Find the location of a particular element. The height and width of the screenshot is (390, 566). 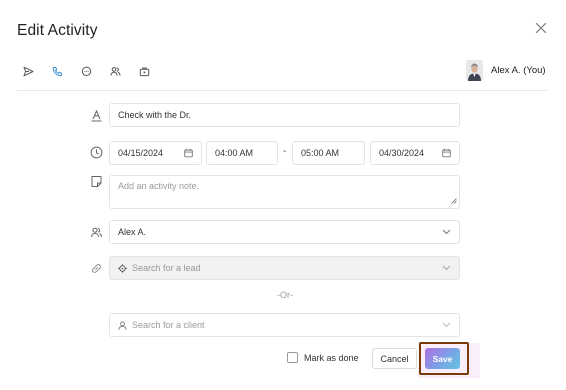

activity-owner: Alex A. (You) is located at coordinates (506, 70).